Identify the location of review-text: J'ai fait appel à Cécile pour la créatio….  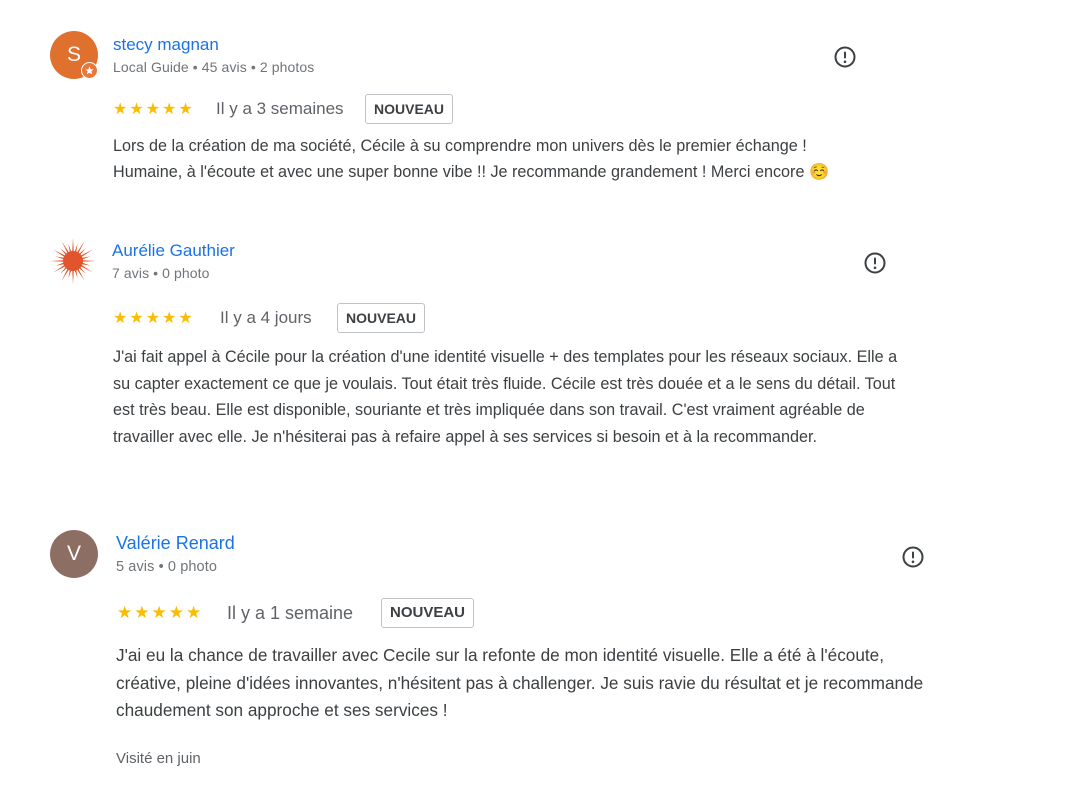
(505, 397).